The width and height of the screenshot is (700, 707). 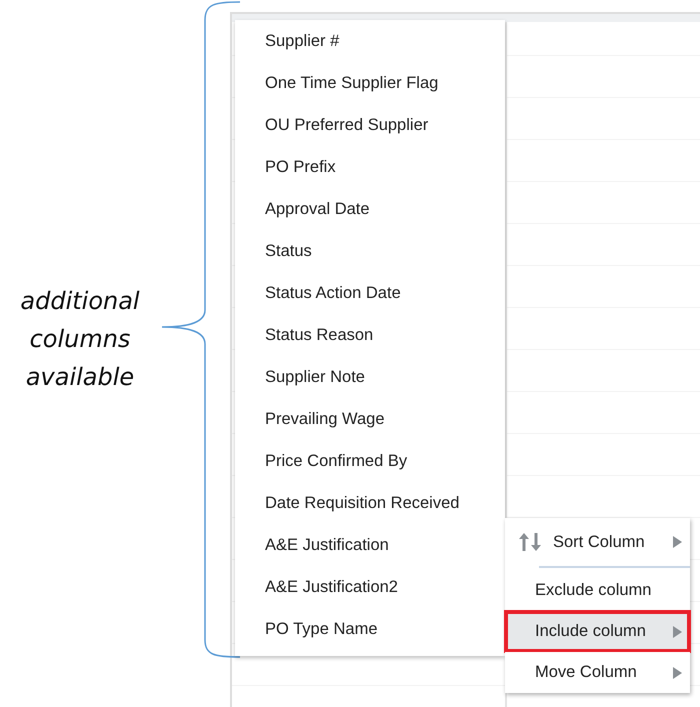 I want to click on column-menu-item: Supplier #, so click(x=370, y=41).